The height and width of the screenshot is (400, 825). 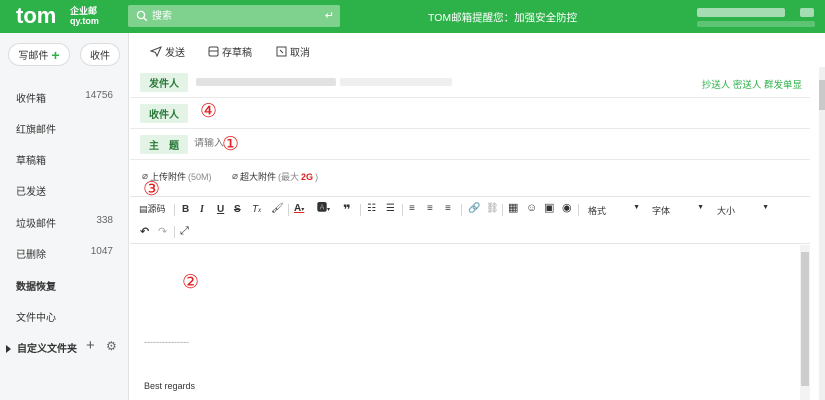 What do you see at coordinates (167, 51) in the screenshot?
I see `send-button: 发送` at bounding box center [167, 51].